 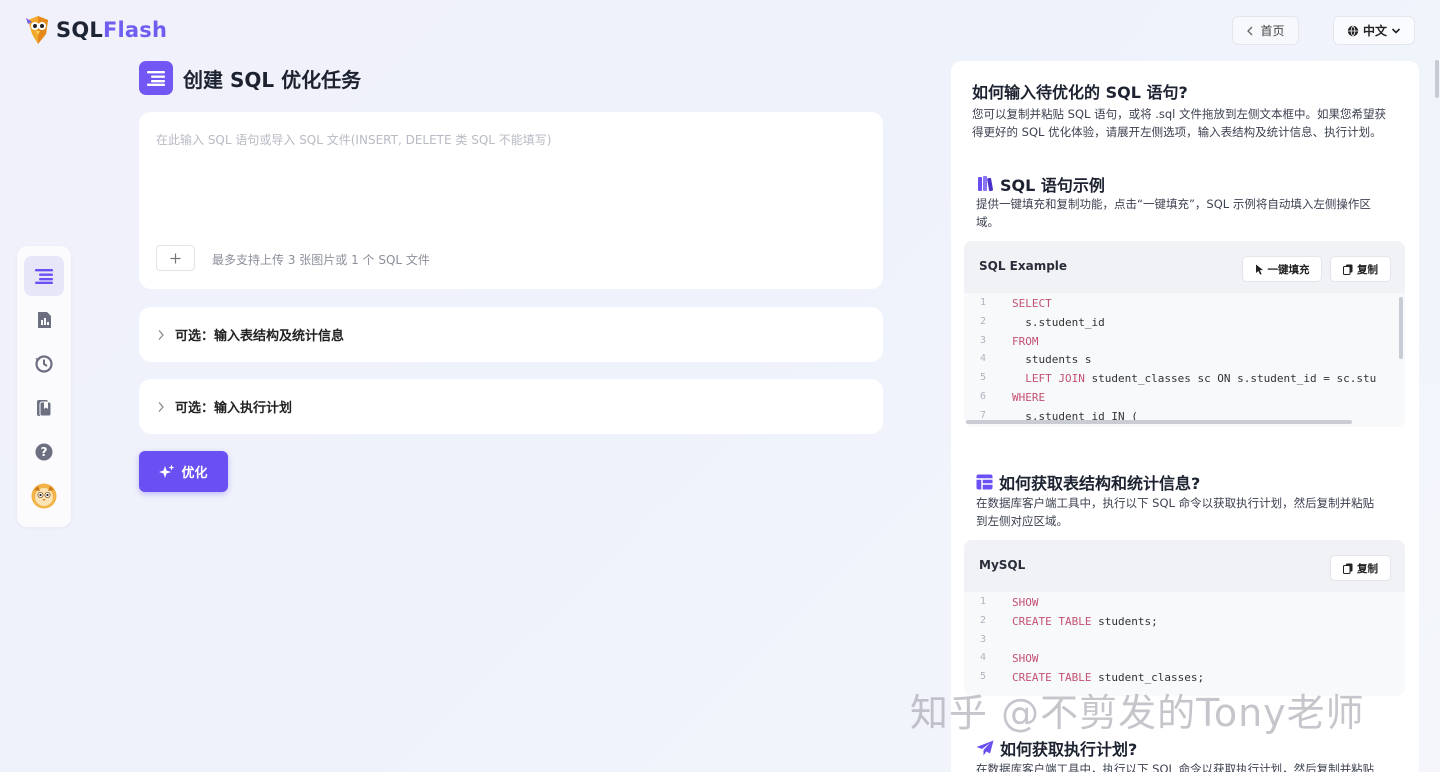 What do you see at coordinates (1184, 566) in the screenshot?
I see `code-box-header: MySQL 复制` at bounding box center [1184, 566].